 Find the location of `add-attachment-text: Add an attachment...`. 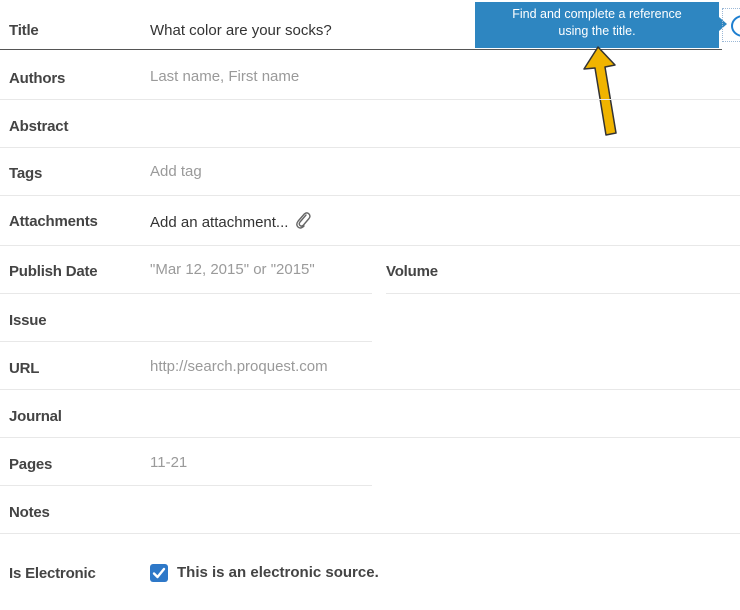

add-attachment-text: Add an attachment... is located at coordinates (219, 222).